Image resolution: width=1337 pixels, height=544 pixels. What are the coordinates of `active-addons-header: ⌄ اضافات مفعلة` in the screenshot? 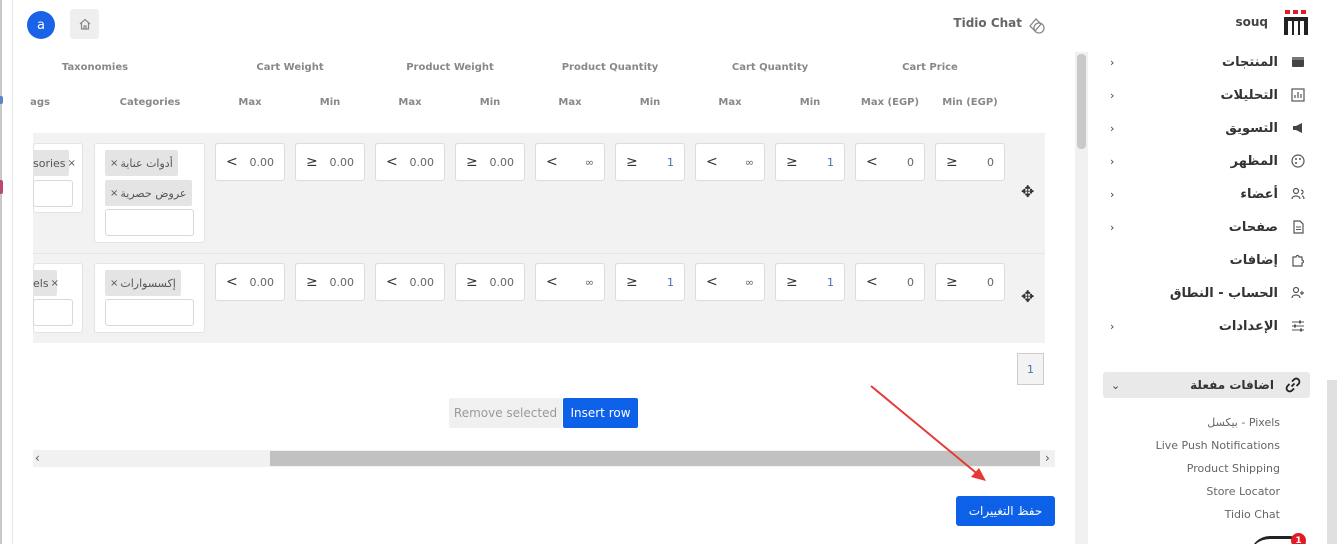 It's located at (1206, 385).